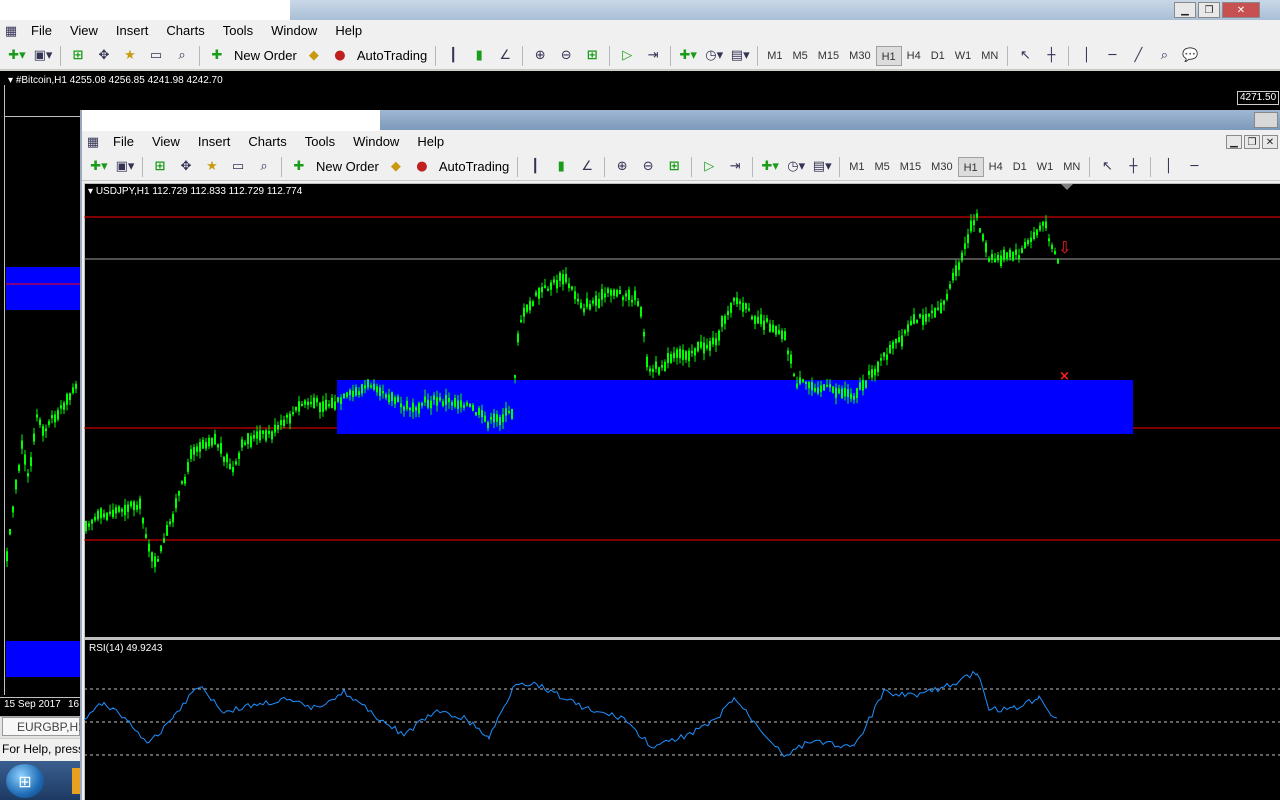  What do you see at coordinates (182, 56) in the screenshot?
I see `tester-icon: ⌕` at bounding box center [182, 56].